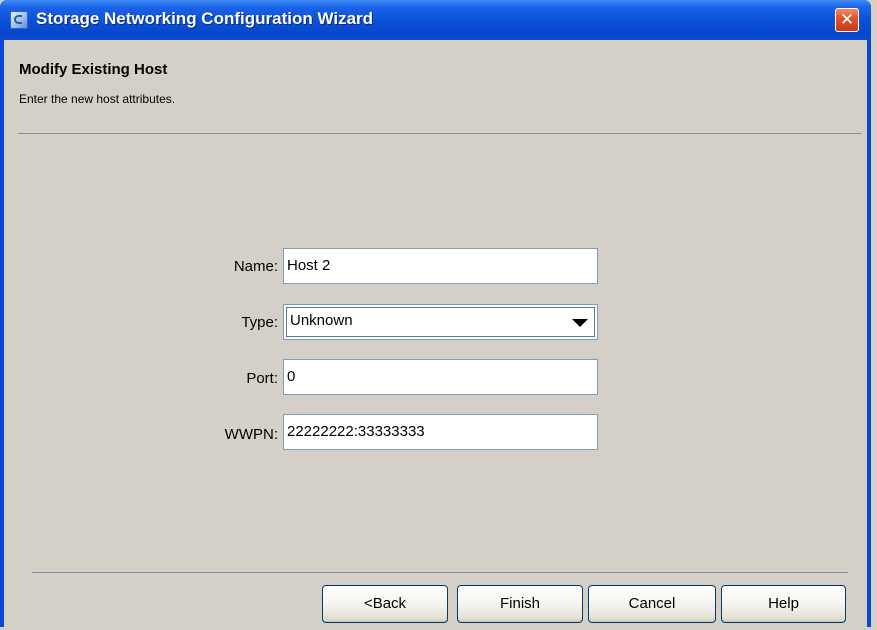 The height and width of the screenshot is (630, 877). Describe the element at coordinates (440, 377) in the screenshot. I see `port-field: 0` at that location.